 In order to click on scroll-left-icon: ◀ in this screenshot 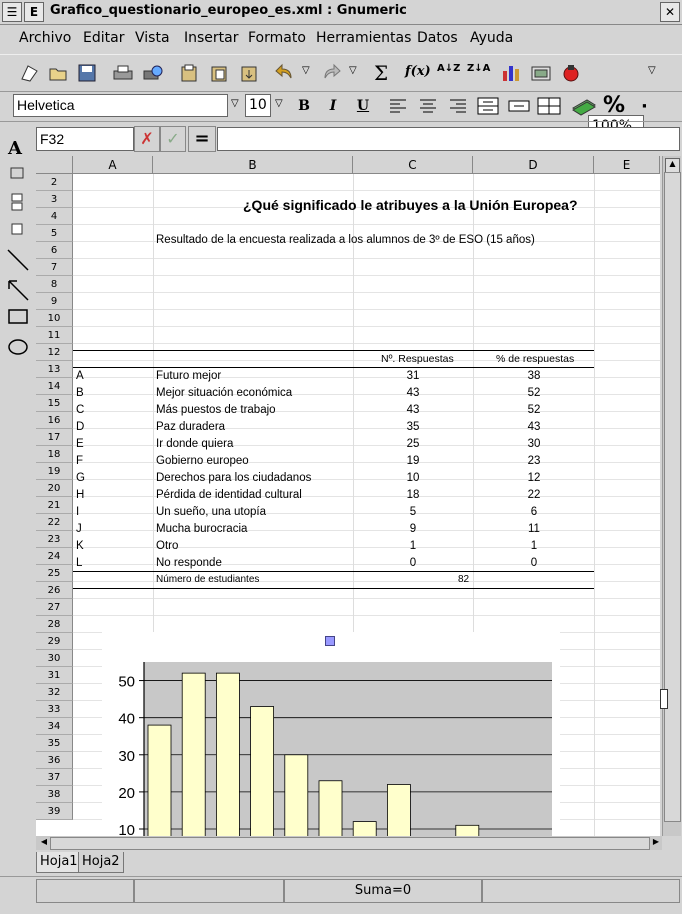, I will do `click(44, 842)`.